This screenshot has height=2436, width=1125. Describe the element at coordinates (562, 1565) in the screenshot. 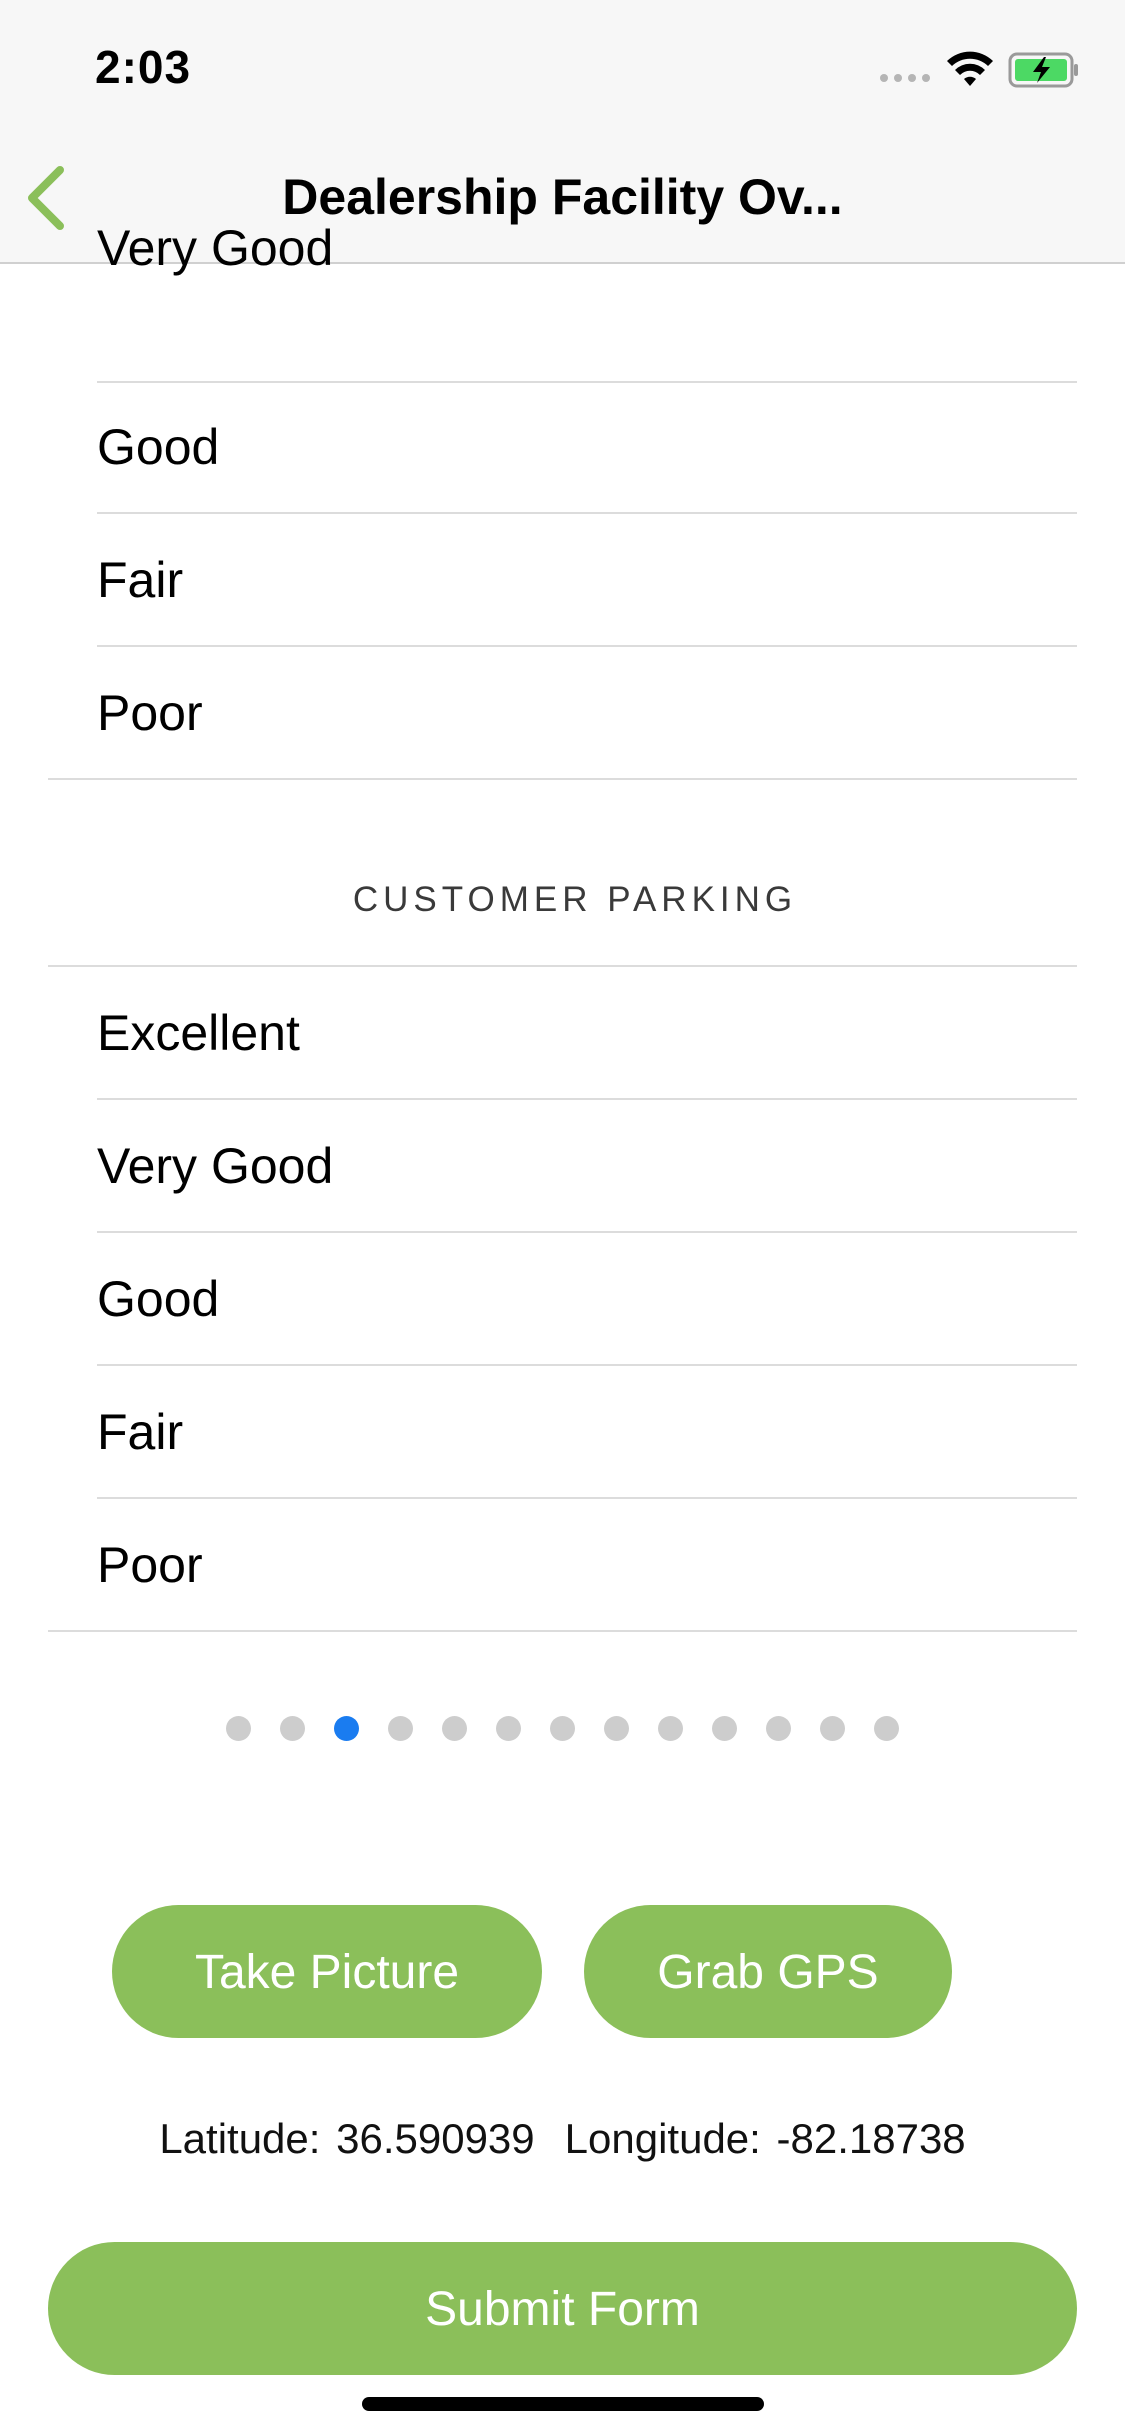

I see `parking-option-poor: Poor` at that location.